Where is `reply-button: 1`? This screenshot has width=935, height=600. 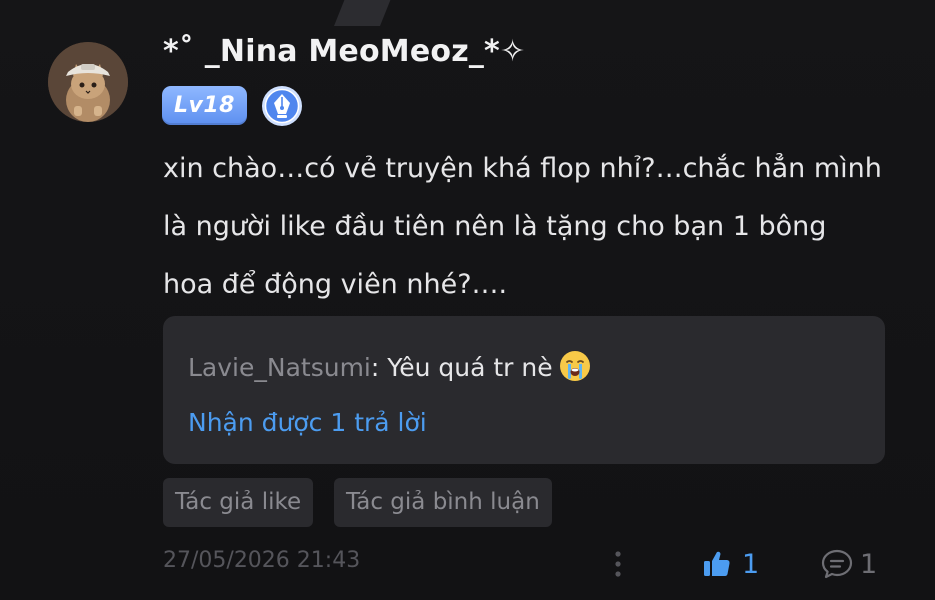 reply-button: 1 is located at coordinates (848, 564).